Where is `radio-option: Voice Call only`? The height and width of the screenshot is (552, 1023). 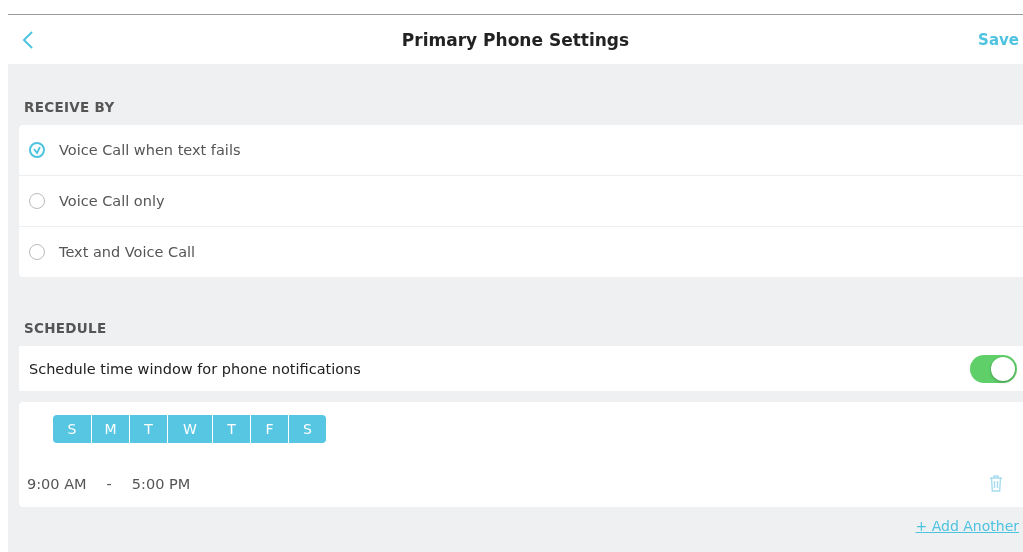
radio-option: Voice Call only is located at coordinates (521, 200).